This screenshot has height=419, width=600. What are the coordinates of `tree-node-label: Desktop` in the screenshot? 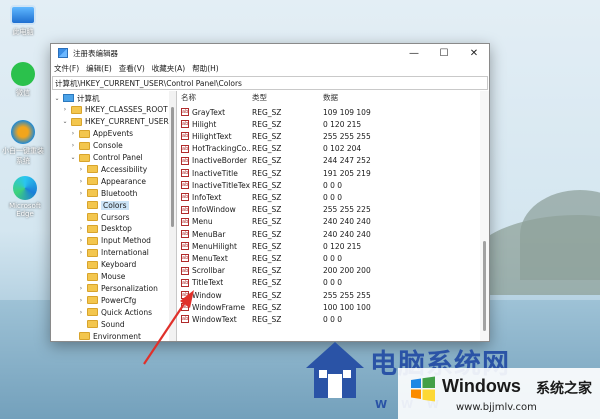 It's located at (116, 229).